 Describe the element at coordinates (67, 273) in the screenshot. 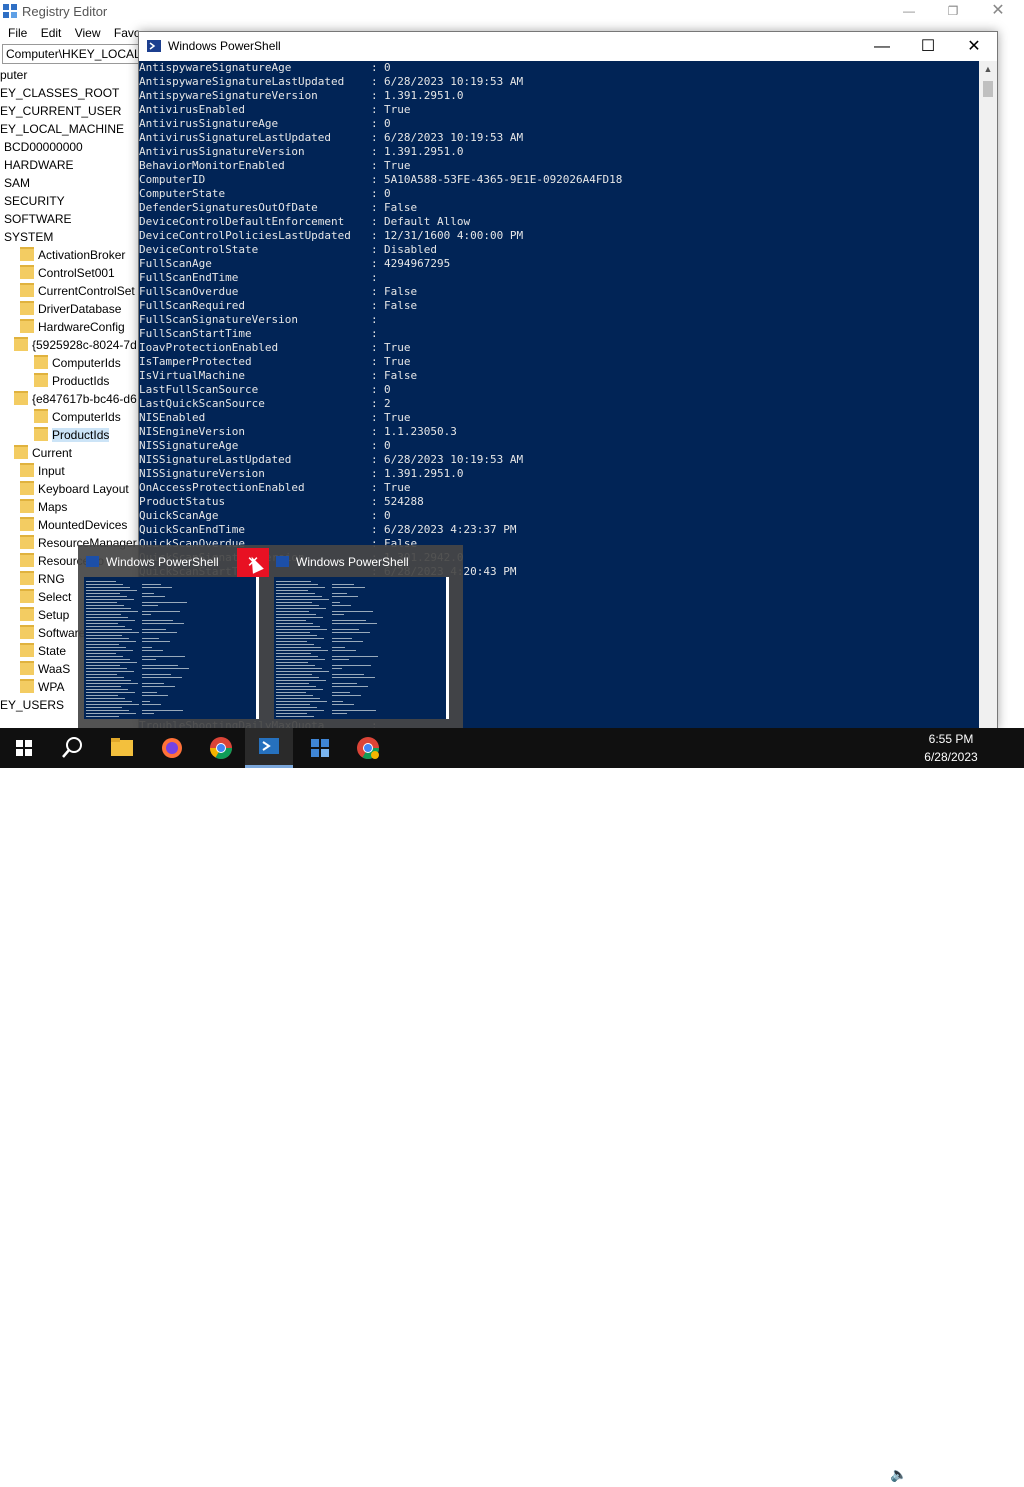

I see `tree-item: ControlSet001` at that location.